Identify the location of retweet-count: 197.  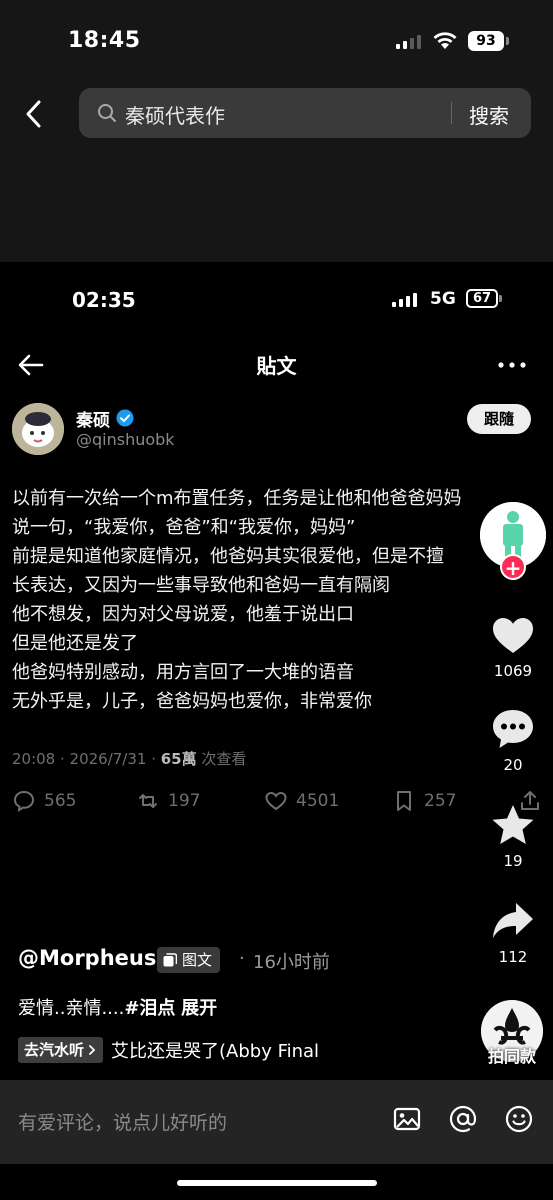
(184, 801).